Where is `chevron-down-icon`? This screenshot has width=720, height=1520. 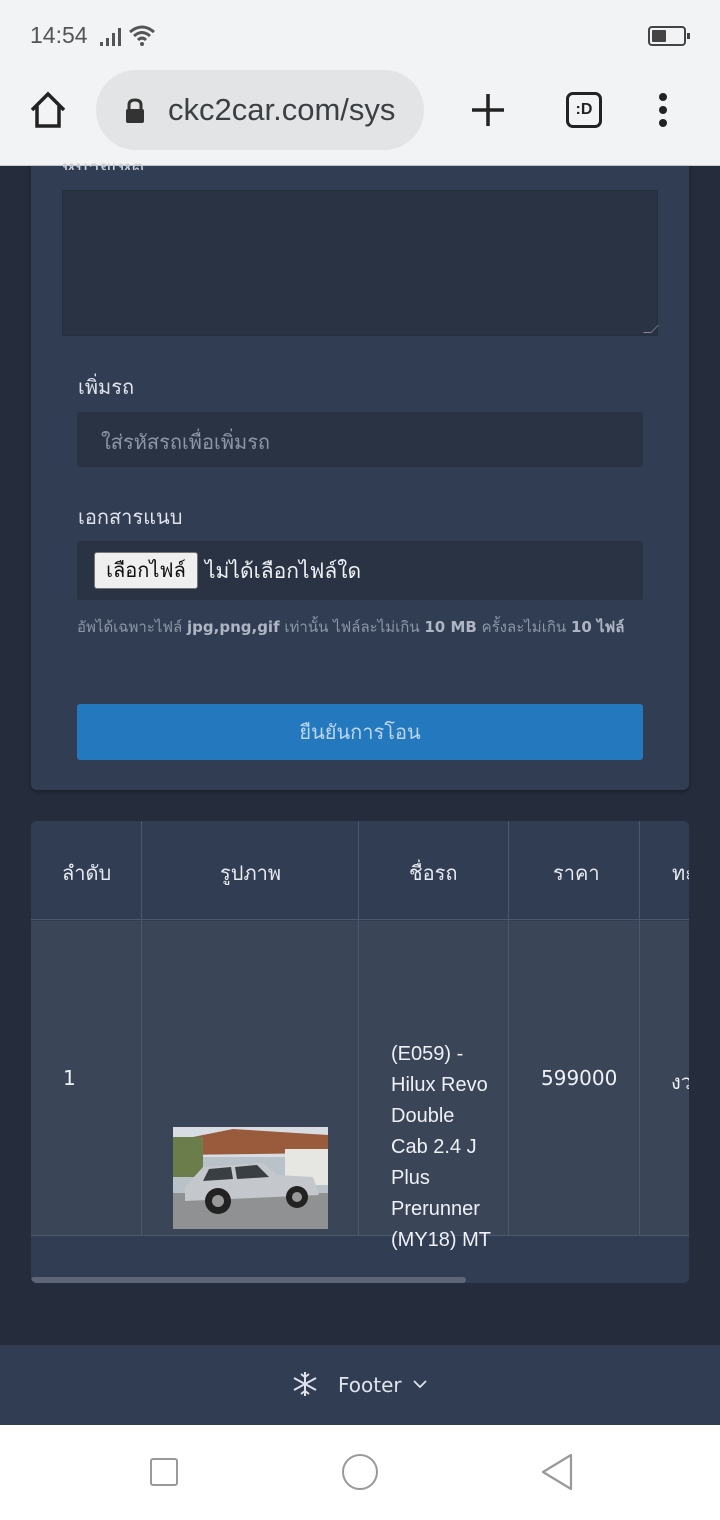
chevron-down-icon is located at coordinates (420, 1384).